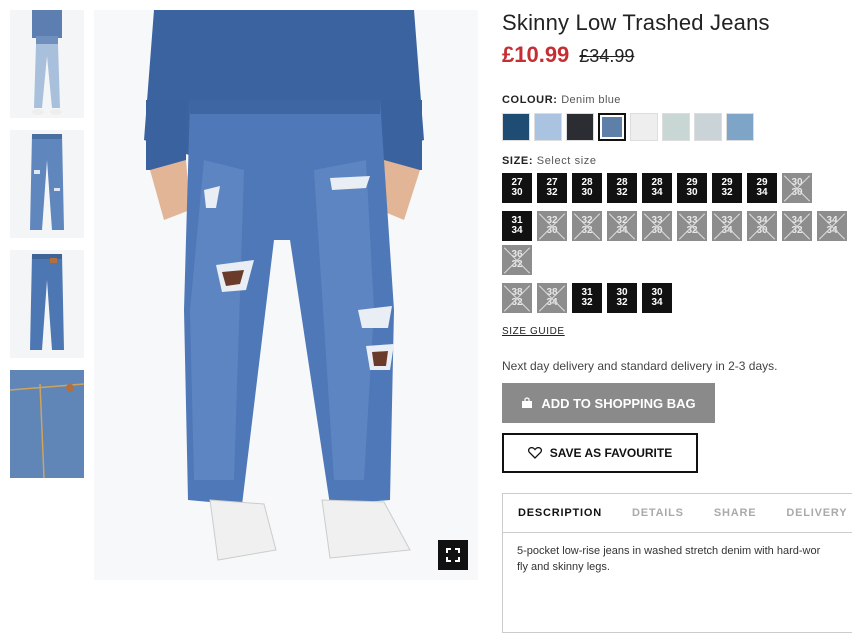  I want to click on zoom-icon, so click(453, 555).